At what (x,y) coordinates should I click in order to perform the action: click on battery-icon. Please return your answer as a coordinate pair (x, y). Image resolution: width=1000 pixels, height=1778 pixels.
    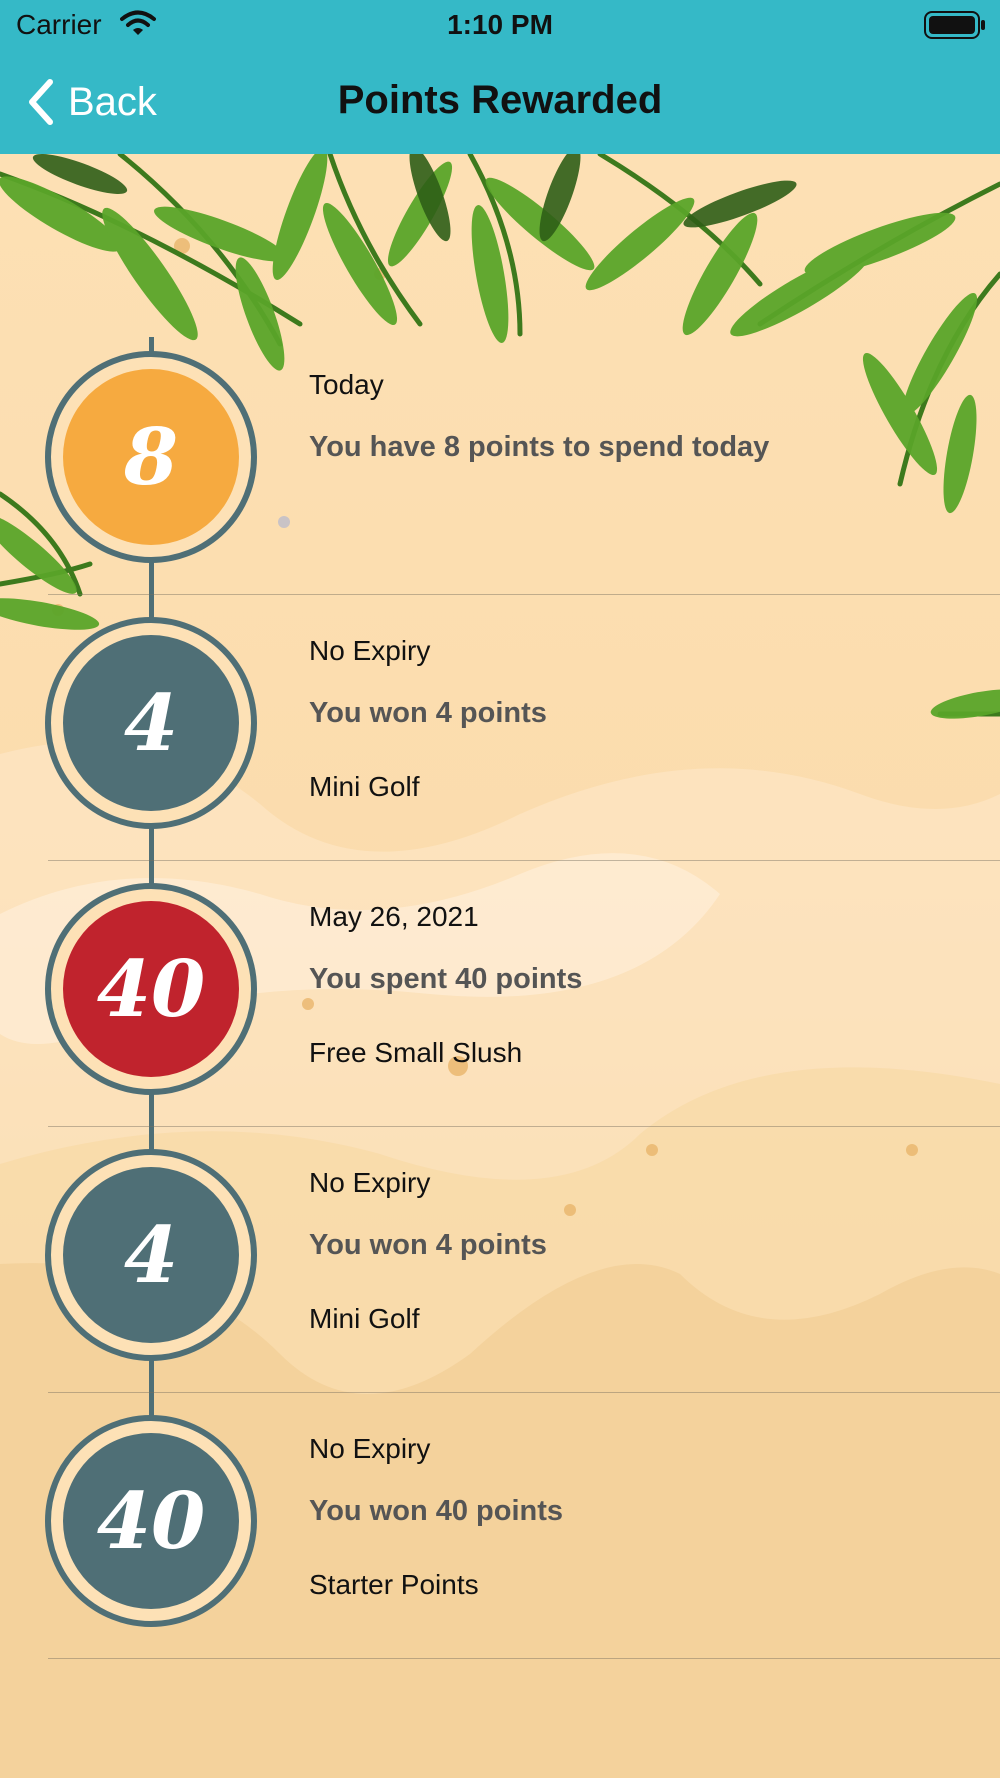
    Looking at the image, I should click on (955, 28).